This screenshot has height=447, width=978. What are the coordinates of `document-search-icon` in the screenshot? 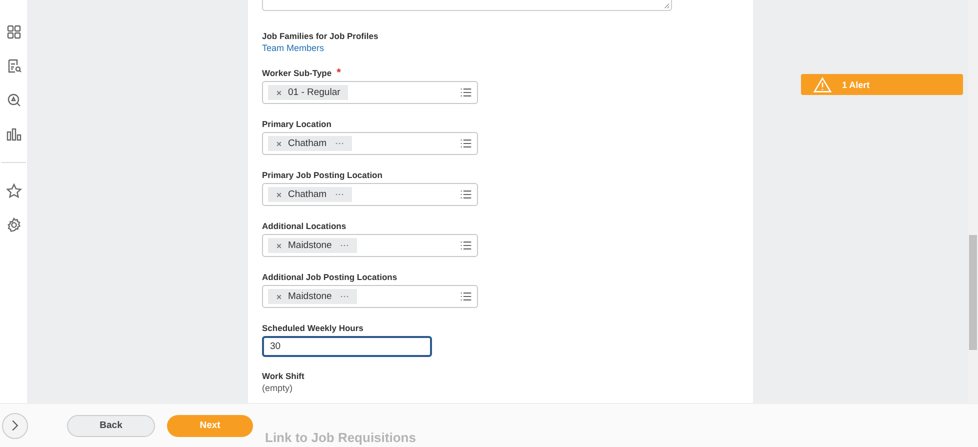 It's located at (14, 66).